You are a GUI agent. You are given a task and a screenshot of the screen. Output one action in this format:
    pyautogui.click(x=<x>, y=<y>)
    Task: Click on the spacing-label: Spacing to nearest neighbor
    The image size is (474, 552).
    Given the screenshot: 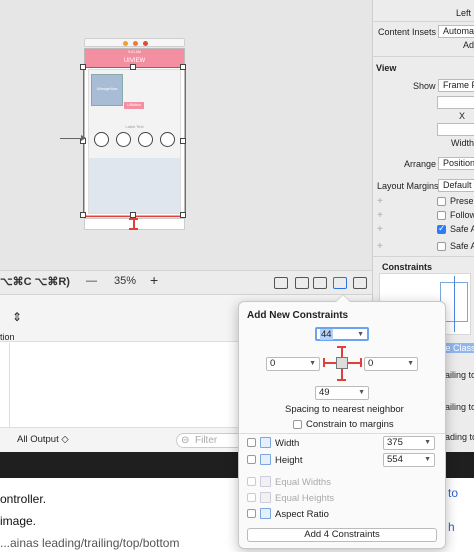 What is the action you would take?
    pyautogui.click(x=344, y=409)
    